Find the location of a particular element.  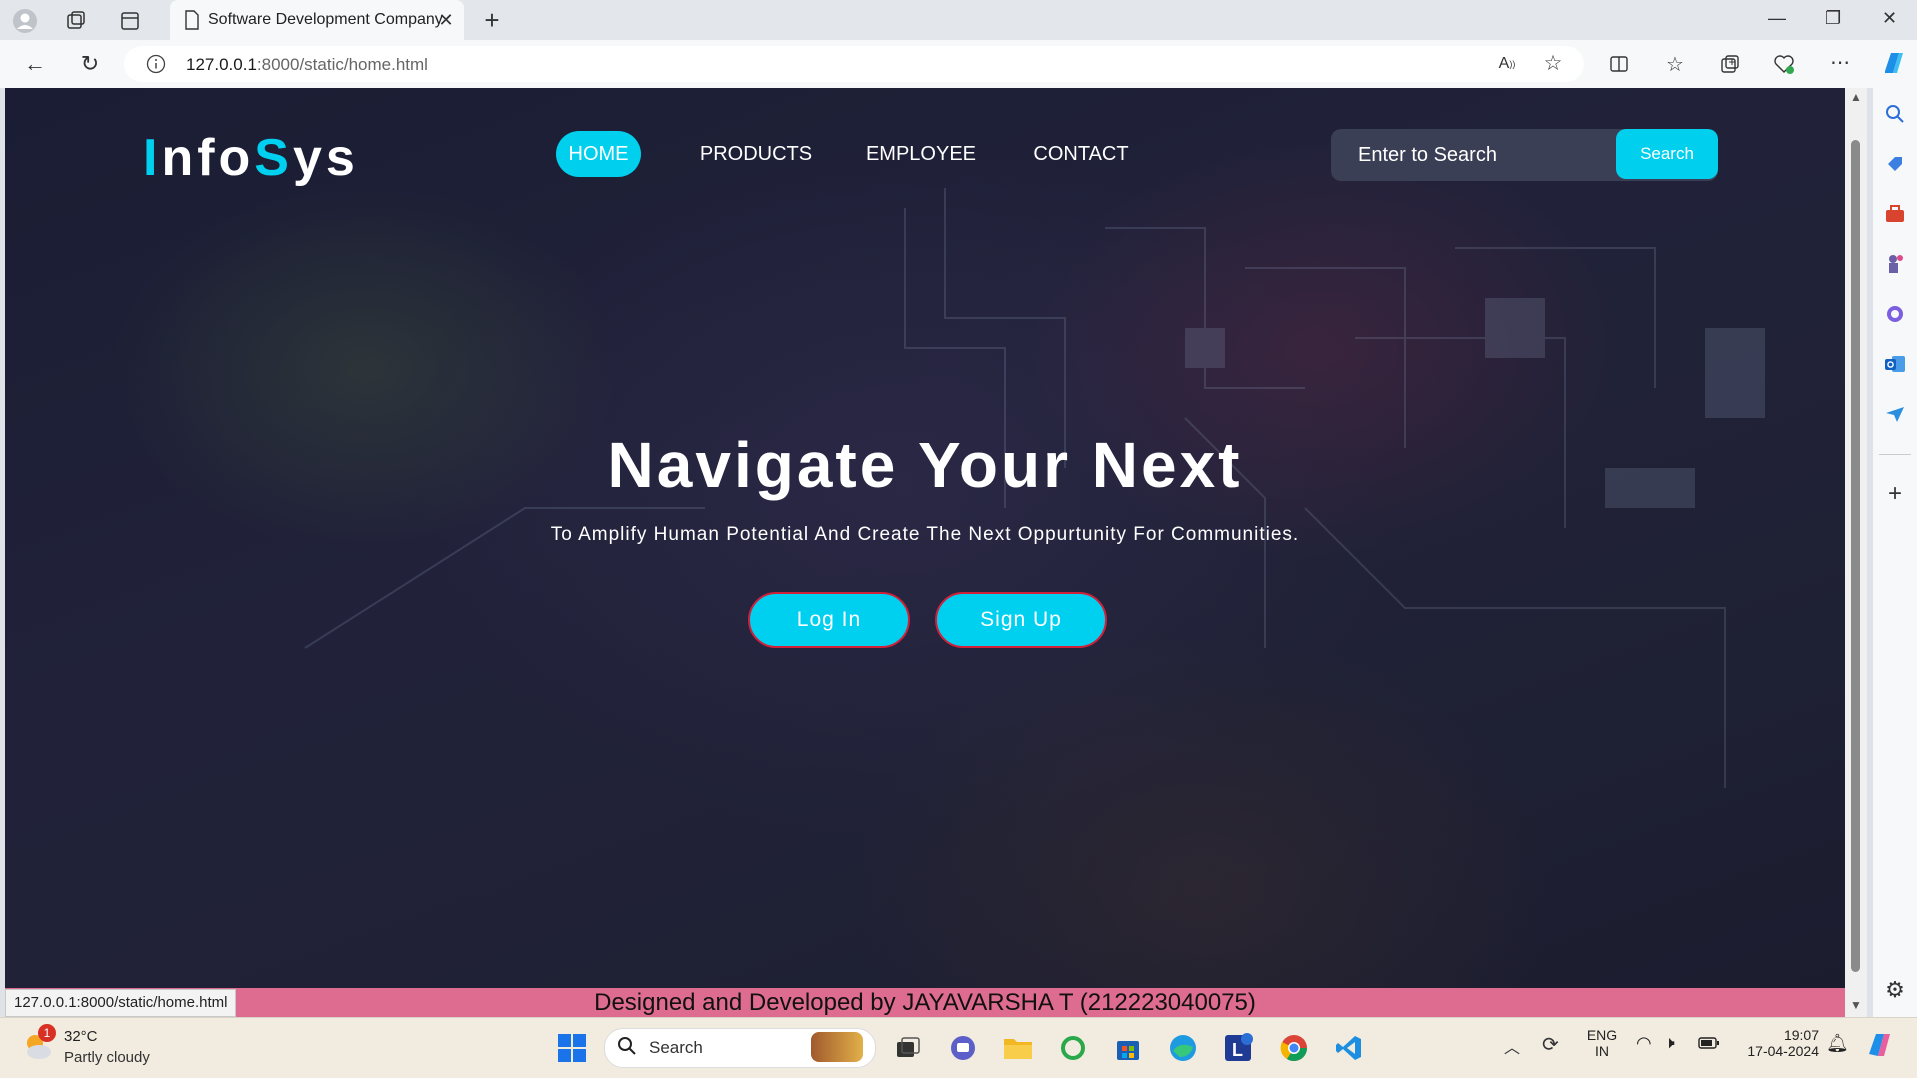

search-box: Search is located at coordinates (1524, 155).